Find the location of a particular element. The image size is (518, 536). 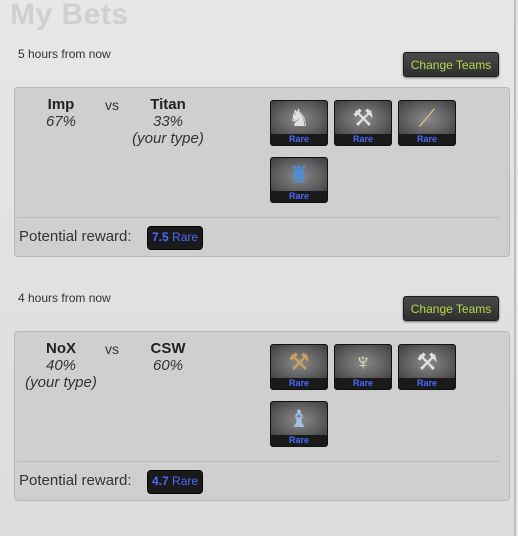

helmet-icon: ♆ is located at coordinates (363, 362).